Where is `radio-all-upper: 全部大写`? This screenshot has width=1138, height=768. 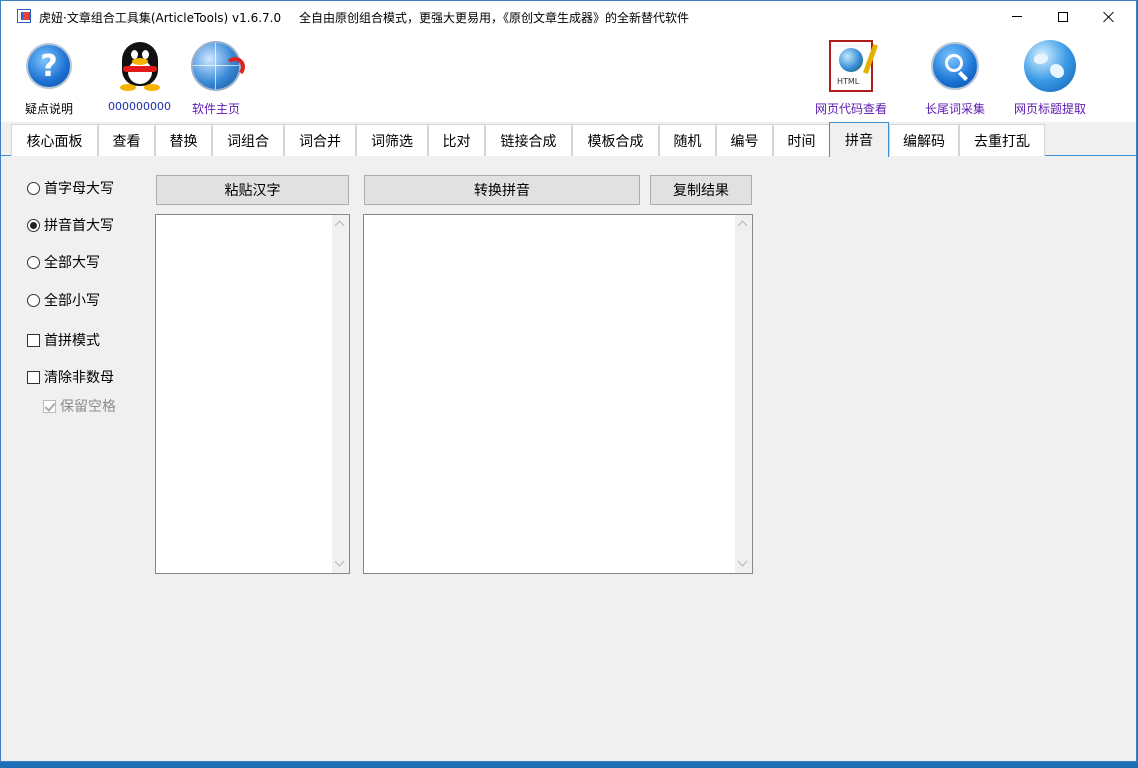
radio-all-upper: 全部大写 is located at coordinates (63, 262).